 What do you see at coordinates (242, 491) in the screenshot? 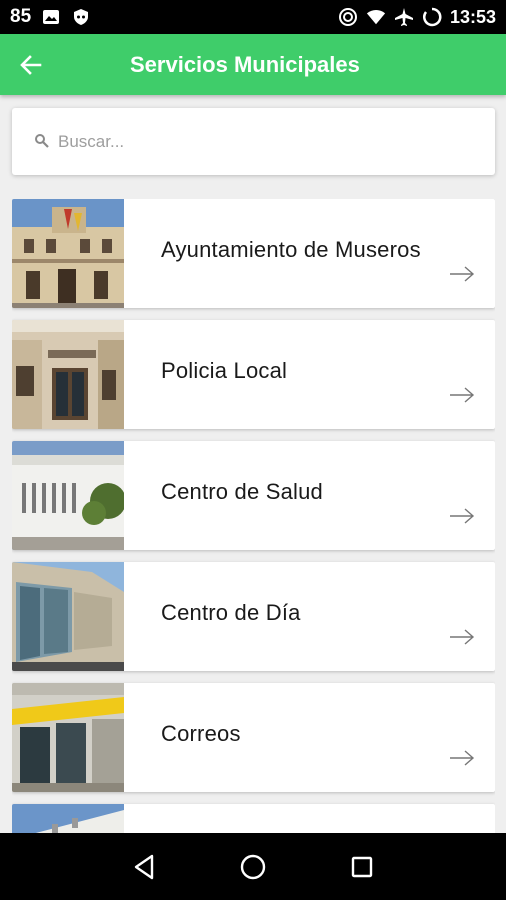
I see `list-item-label: Centro de Salud` at bounding box center [242, 491].